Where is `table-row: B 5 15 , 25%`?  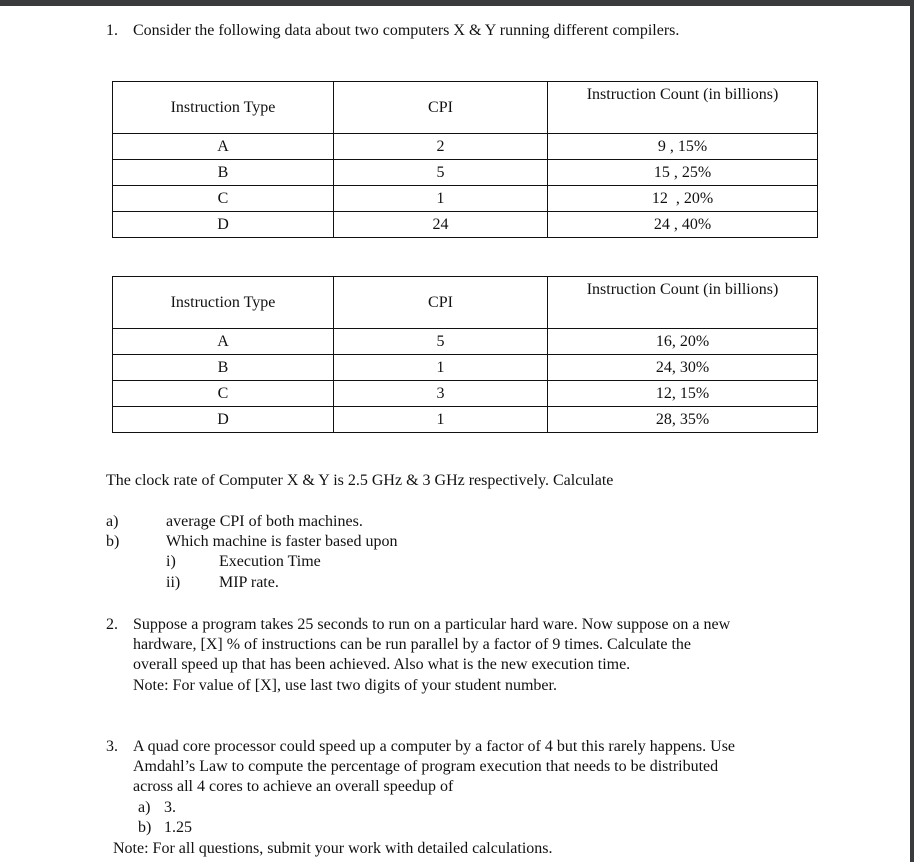 table-row: B 5 15 , 25% is located at coordinates (465, 172).